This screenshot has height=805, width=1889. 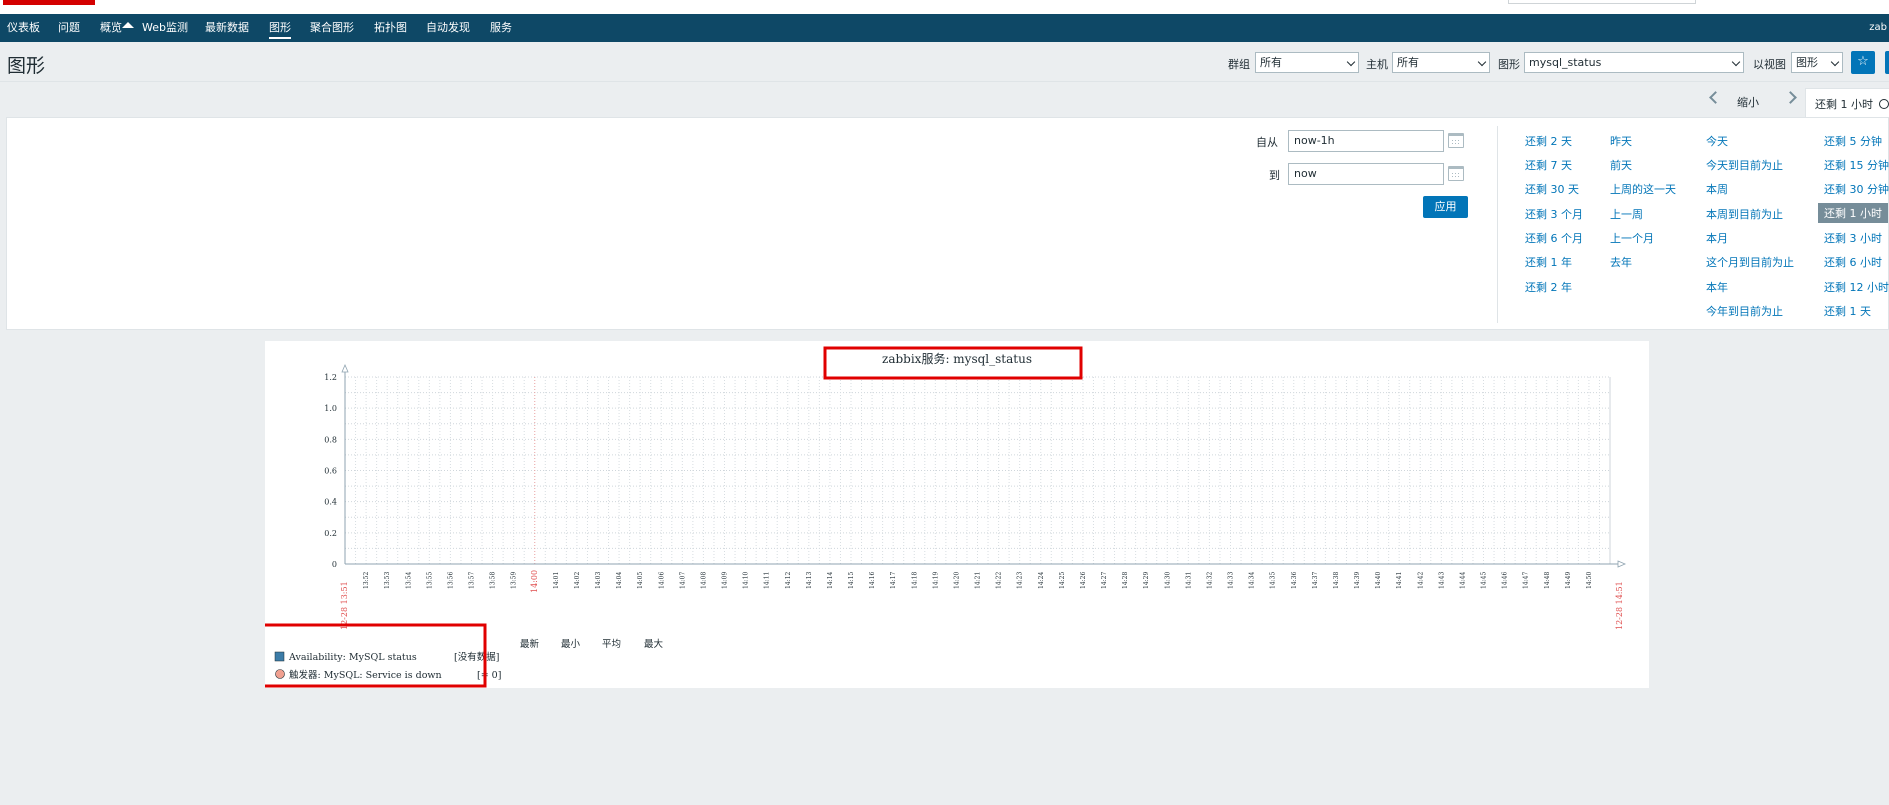 I want to click on from-input-value: now-1h, so click(x=1314, y=140).